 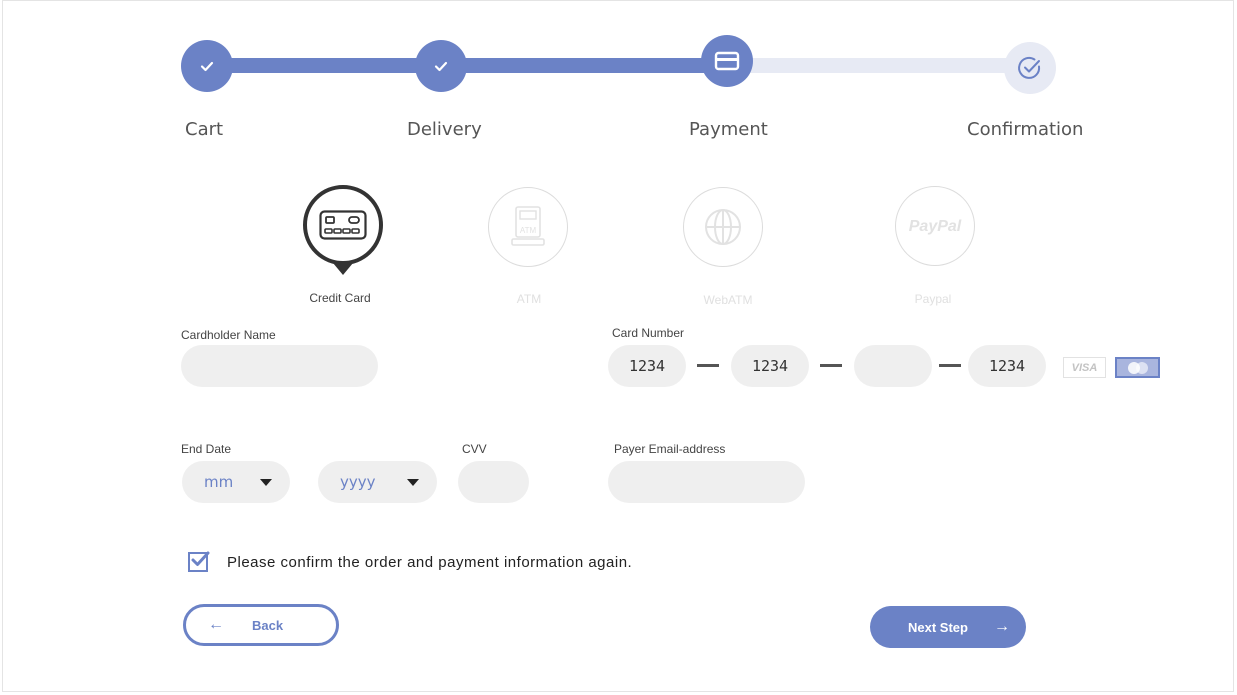 I want to click on mastercard-badge, so click(x=1137, y=367).